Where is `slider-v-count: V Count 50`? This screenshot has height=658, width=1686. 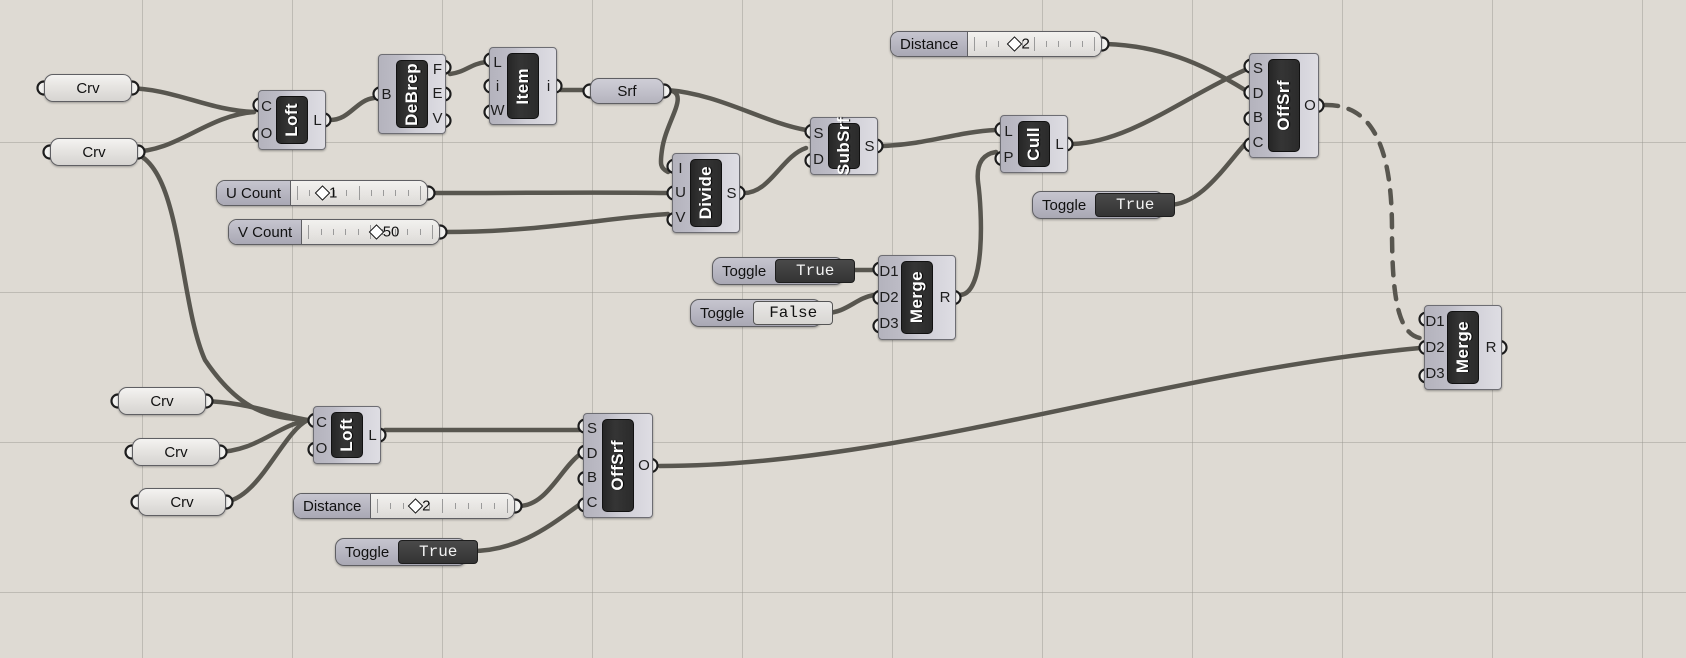 slider-v-count: V Count 50 is located at coordinates (334, 232).